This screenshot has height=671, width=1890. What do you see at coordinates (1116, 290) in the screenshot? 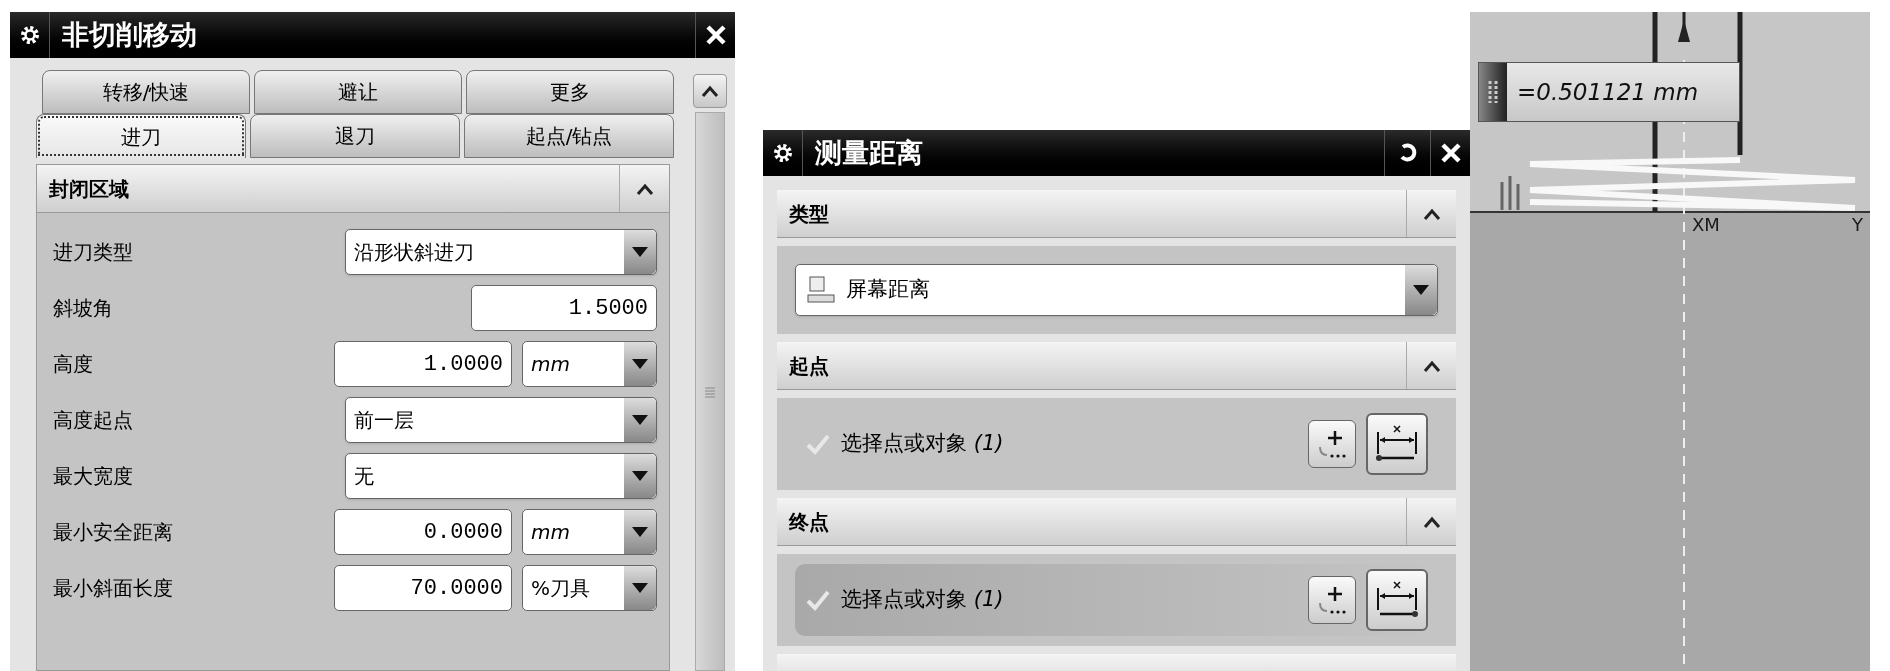
I see `dropdown: 屏幕距离` at bounding box center [1116, 290].